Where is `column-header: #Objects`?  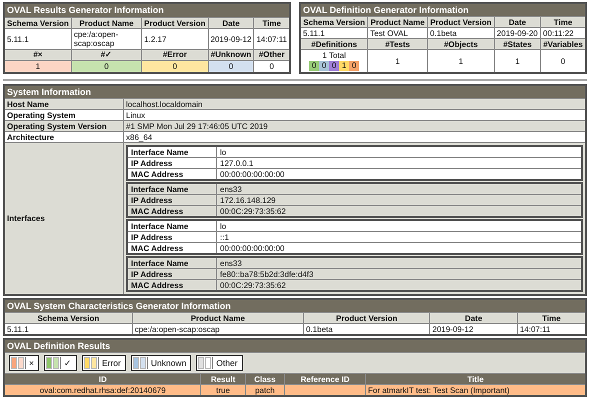 column-header: #Objects is located at coordinates (460, 44).